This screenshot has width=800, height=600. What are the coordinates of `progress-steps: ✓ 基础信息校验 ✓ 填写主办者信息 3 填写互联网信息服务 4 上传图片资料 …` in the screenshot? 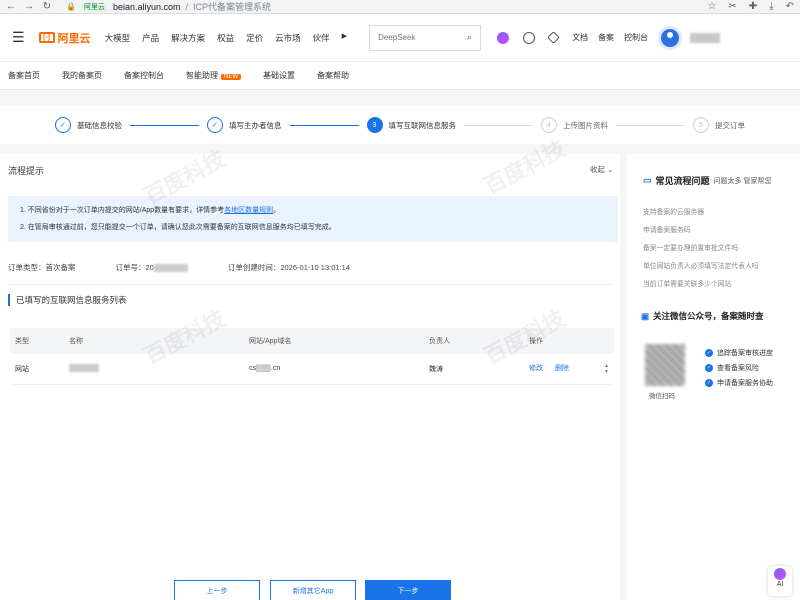 It's located at (400, 125).